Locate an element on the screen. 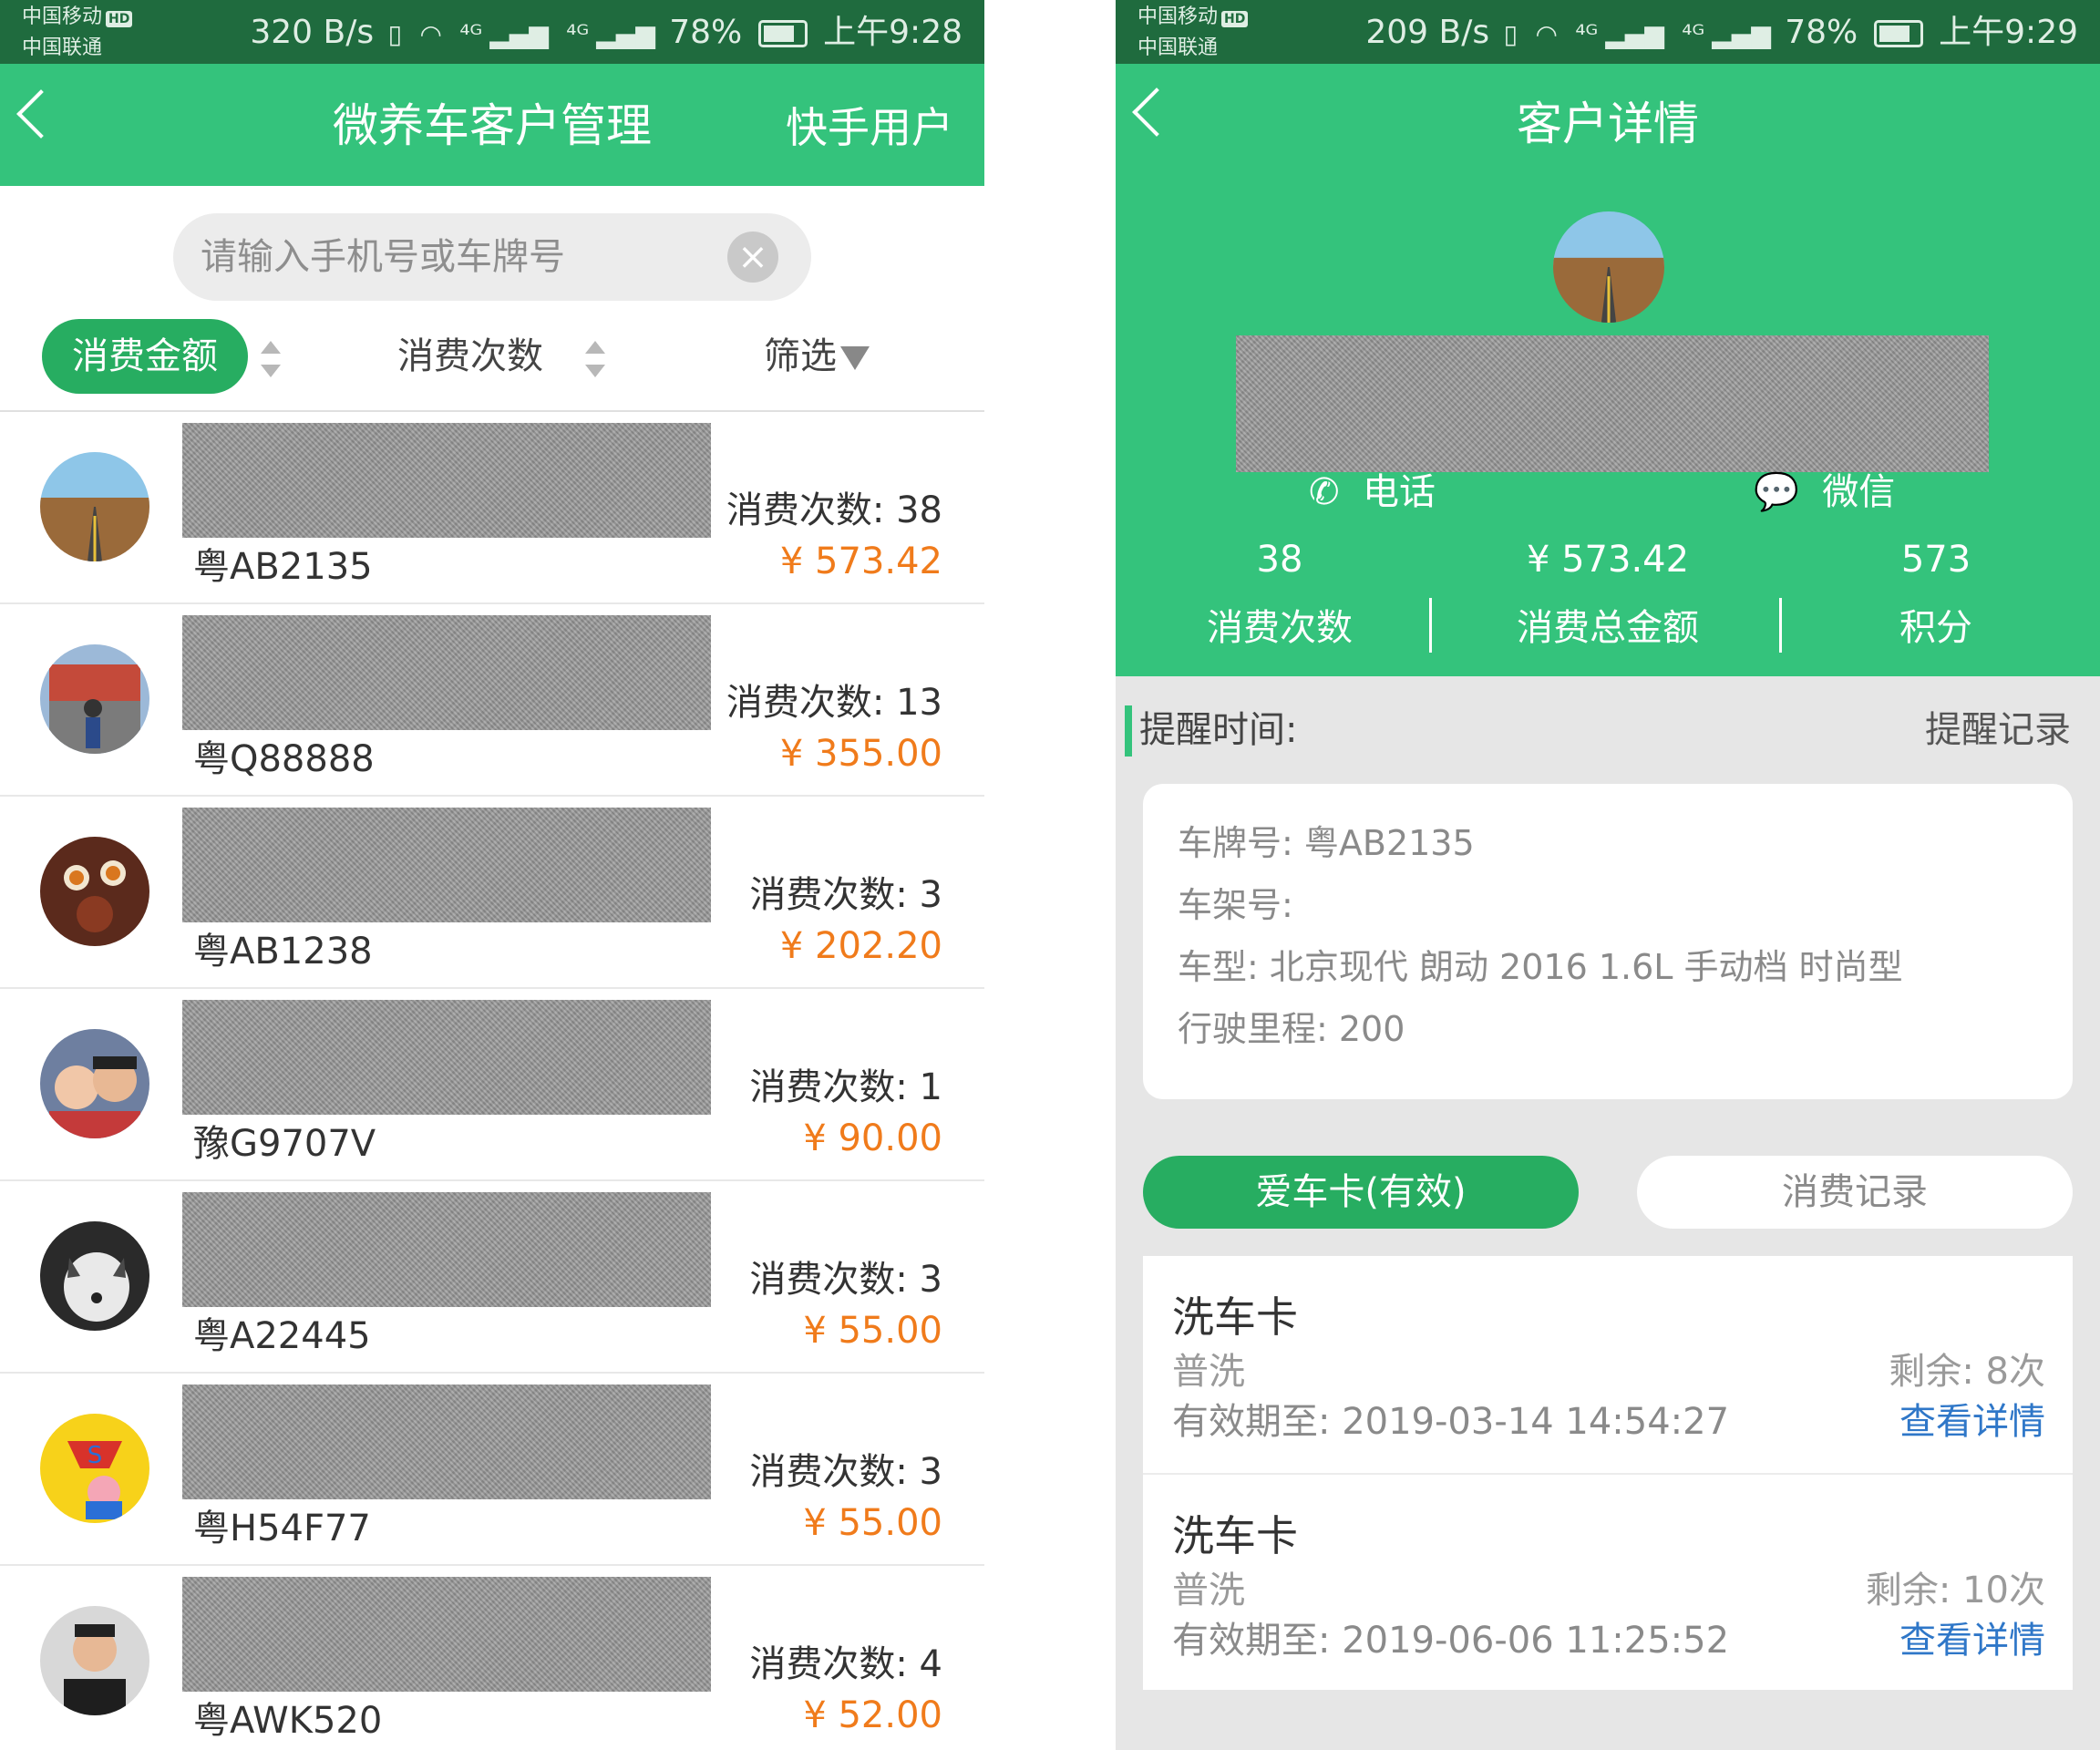 The image size is (2100, 1750). plate-number: 粤A22445 is located at coordinates (282, 1336).